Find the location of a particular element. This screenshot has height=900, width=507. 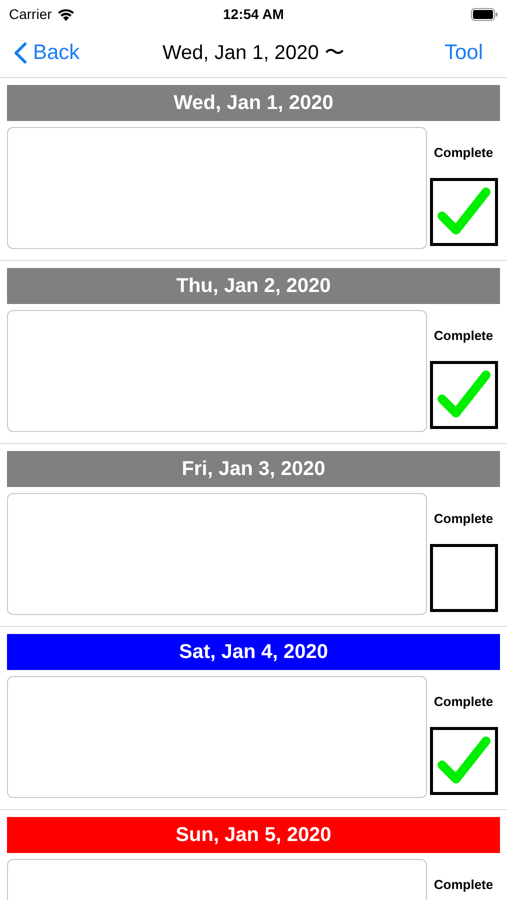

date-header: Sat, Jan 4, 2020 is located at coordinates (253, 652).